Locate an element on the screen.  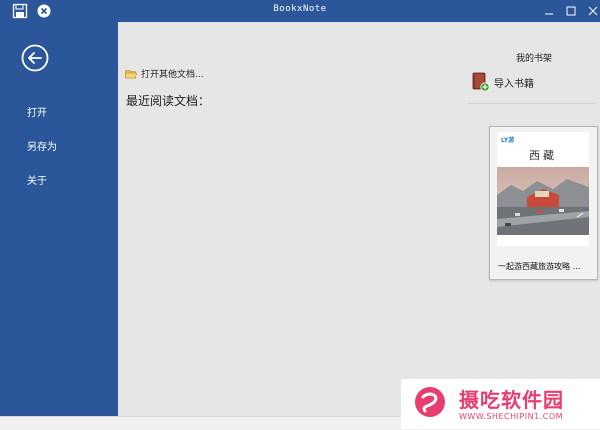
divider is located at coordinates (532, 103).